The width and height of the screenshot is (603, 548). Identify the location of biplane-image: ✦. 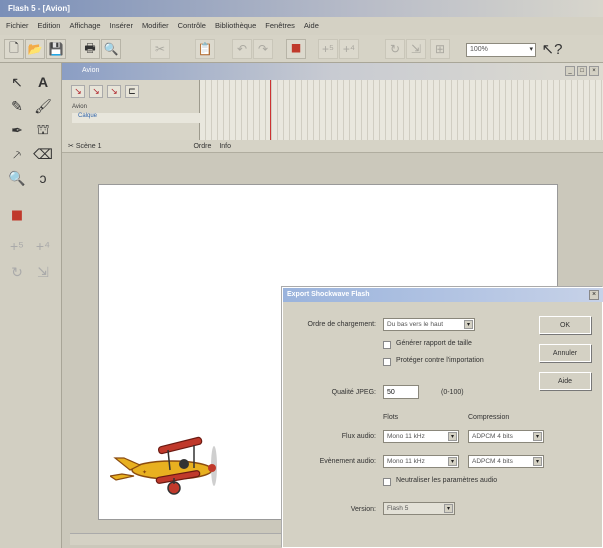
(180, 467).